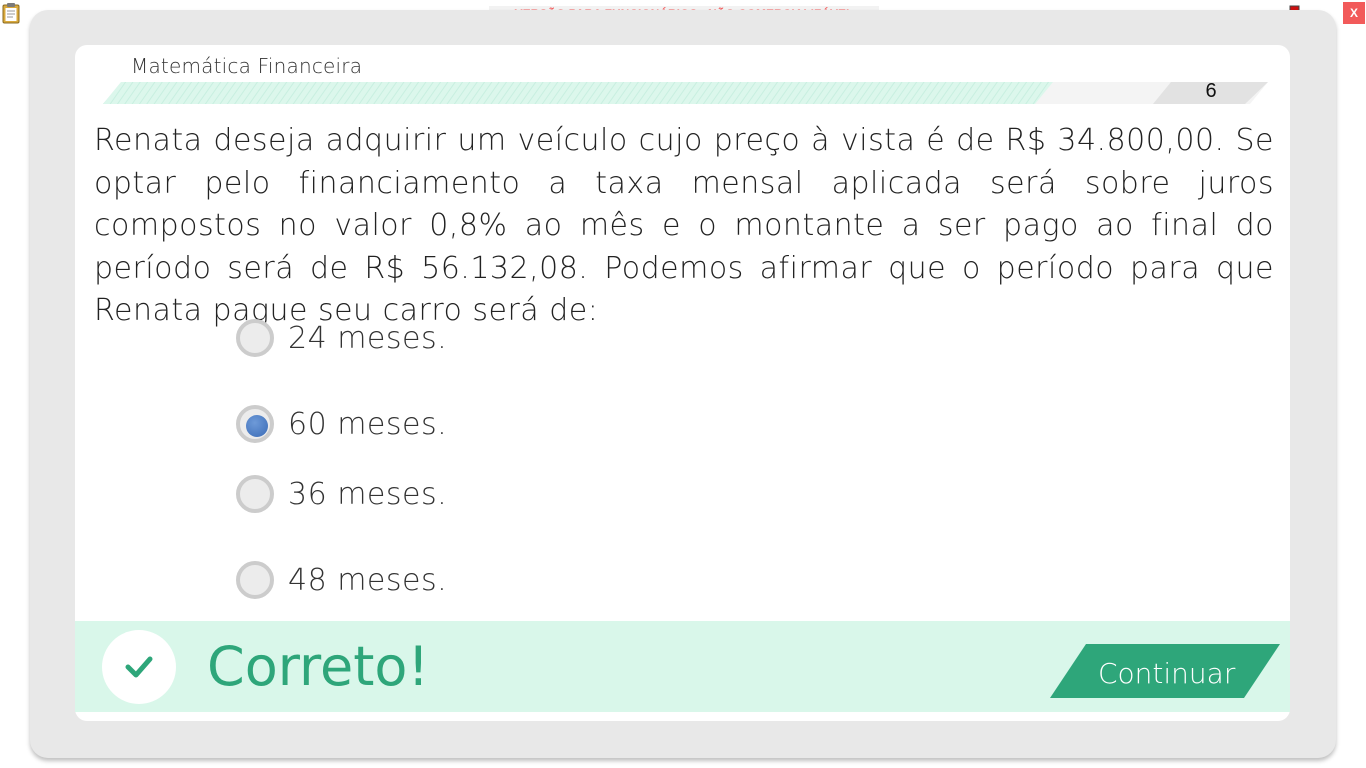 This screenshot has height=768, width=1366. I want to click on option-label: 24 meses., so click(368, 338).